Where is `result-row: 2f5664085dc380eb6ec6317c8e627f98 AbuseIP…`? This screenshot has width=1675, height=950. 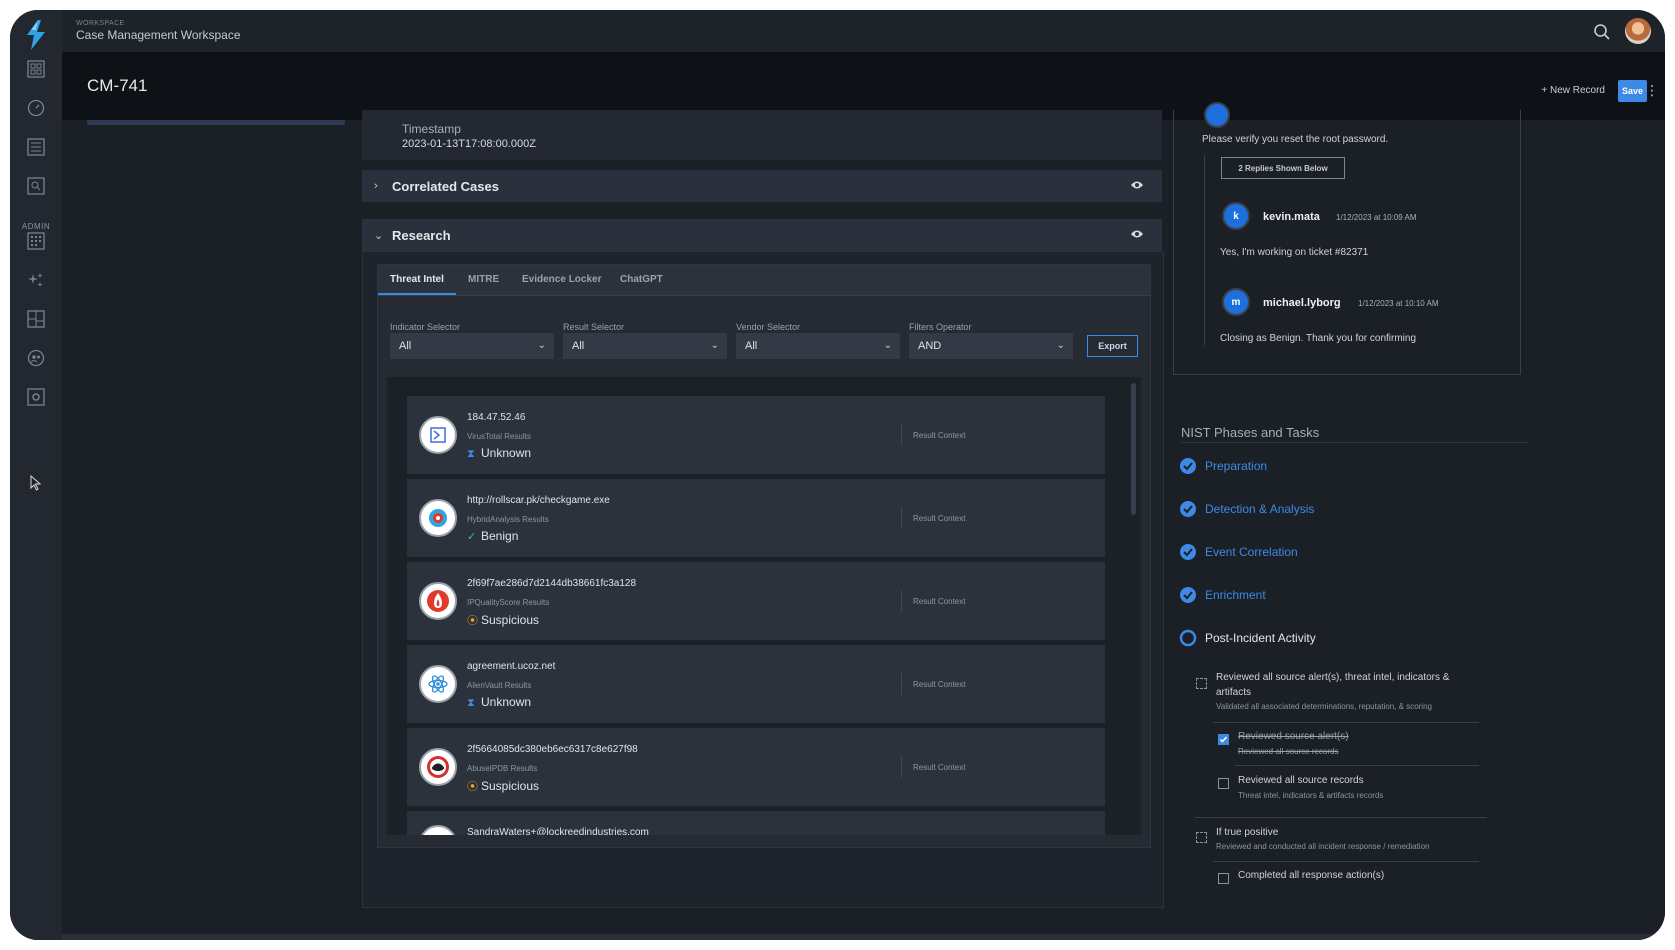
result-row: 2f5664085dc380eb6ec6317c8e627f98 AbuseIP… is located at coordinates (756, 767).